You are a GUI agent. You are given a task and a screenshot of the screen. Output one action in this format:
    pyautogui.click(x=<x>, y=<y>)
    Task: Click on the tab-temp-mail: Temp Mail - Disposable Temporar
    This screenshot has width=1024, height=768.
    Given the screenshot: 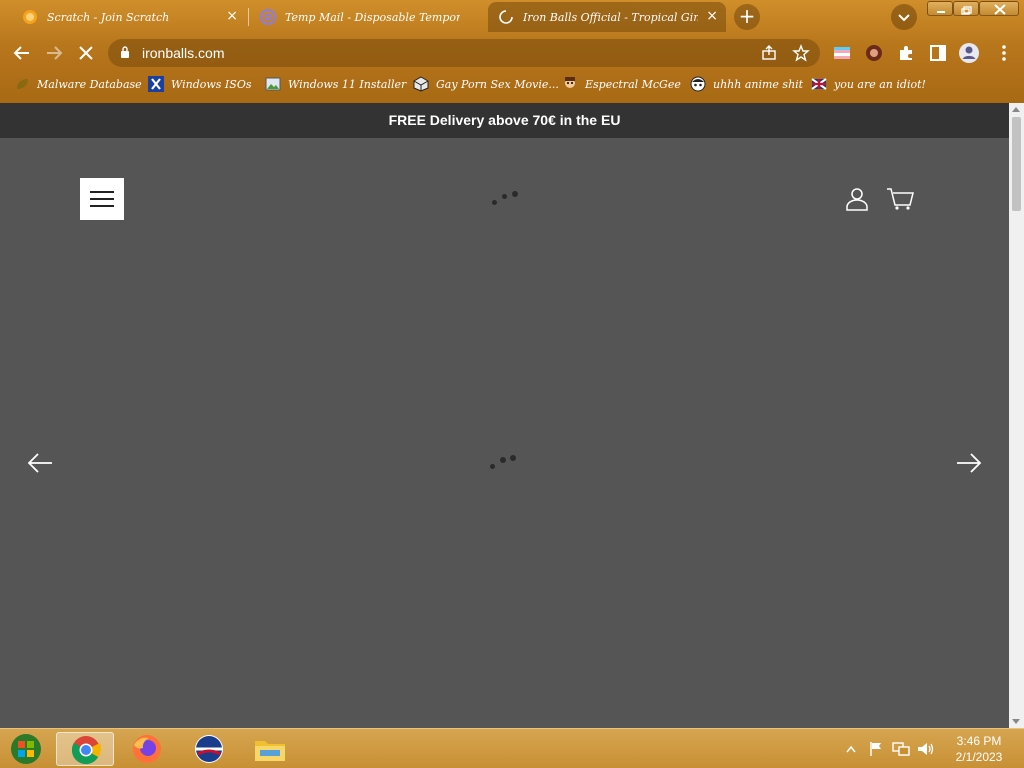 What is the action you would take?
    pyautogui.click(x=368, y=17)
    